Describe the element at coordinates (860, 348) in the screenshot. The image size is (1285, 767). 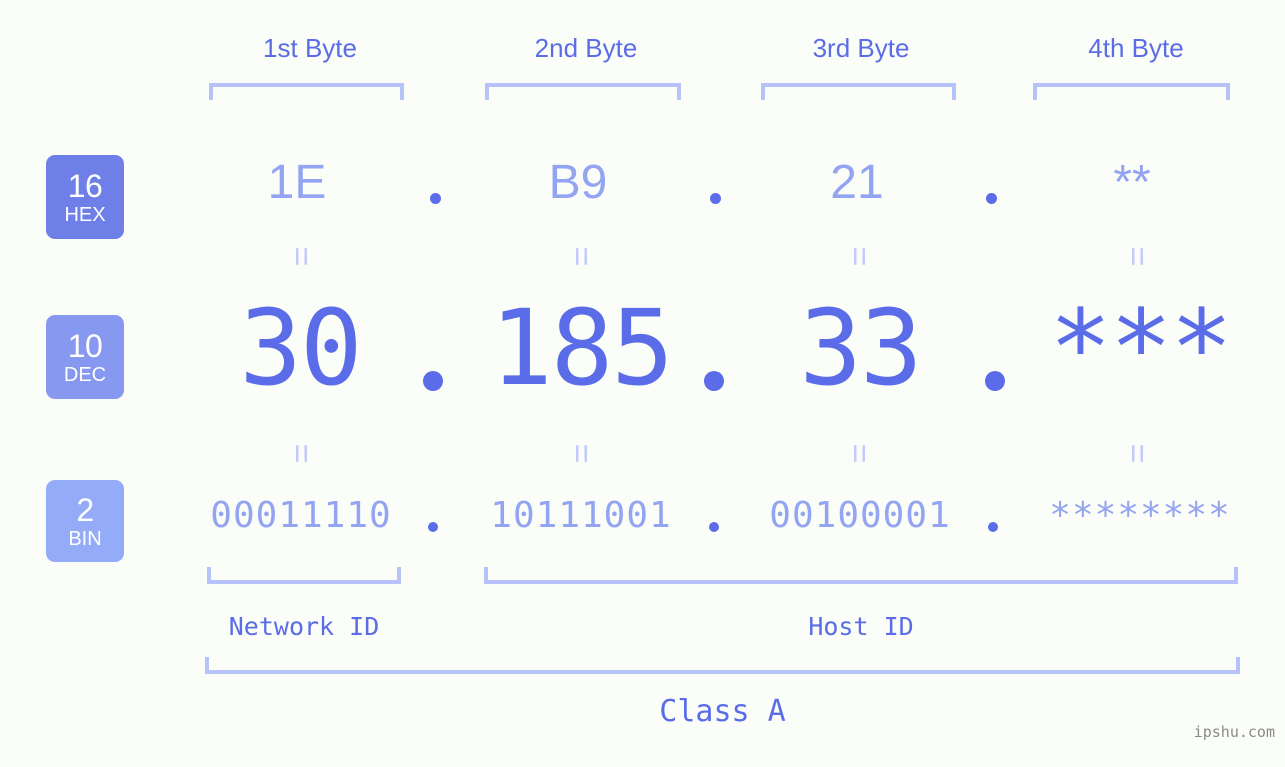
I see `dec-byte-3: 33` at that location.